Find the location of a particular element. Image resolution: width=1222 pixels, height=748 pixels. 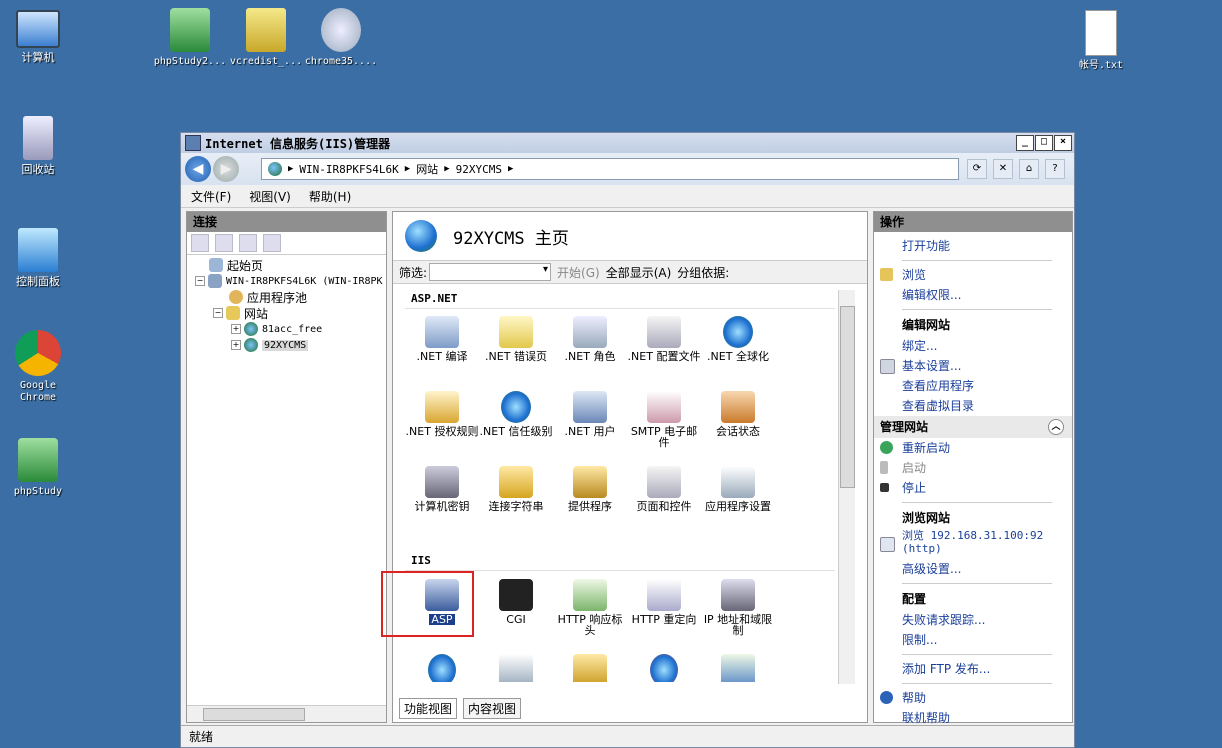

feature-net-globalization: .NET 全球化 is located at coordinates (738, 339).